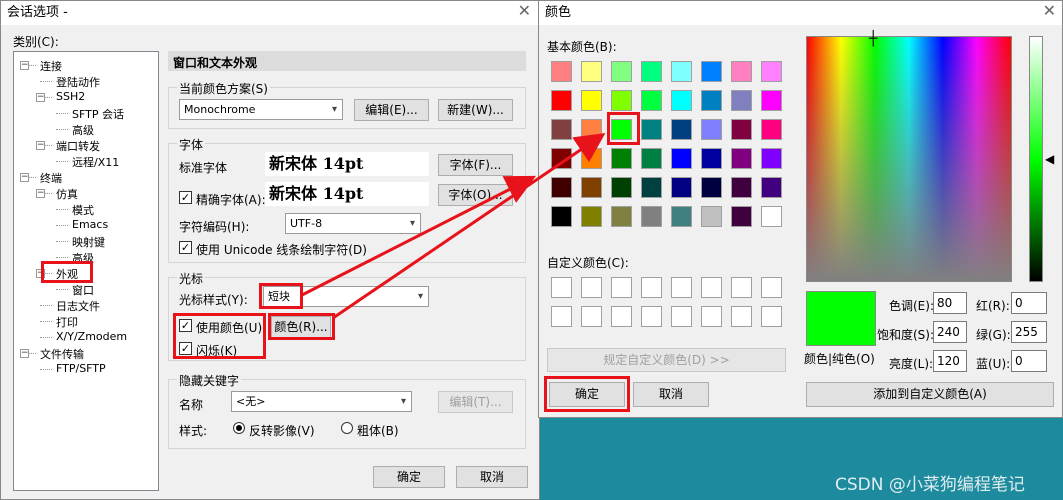 The image size is (1063, 500). Describe the element at coordinates (1029, 303) in the screenshot. I see `red-input: 0` at that location.